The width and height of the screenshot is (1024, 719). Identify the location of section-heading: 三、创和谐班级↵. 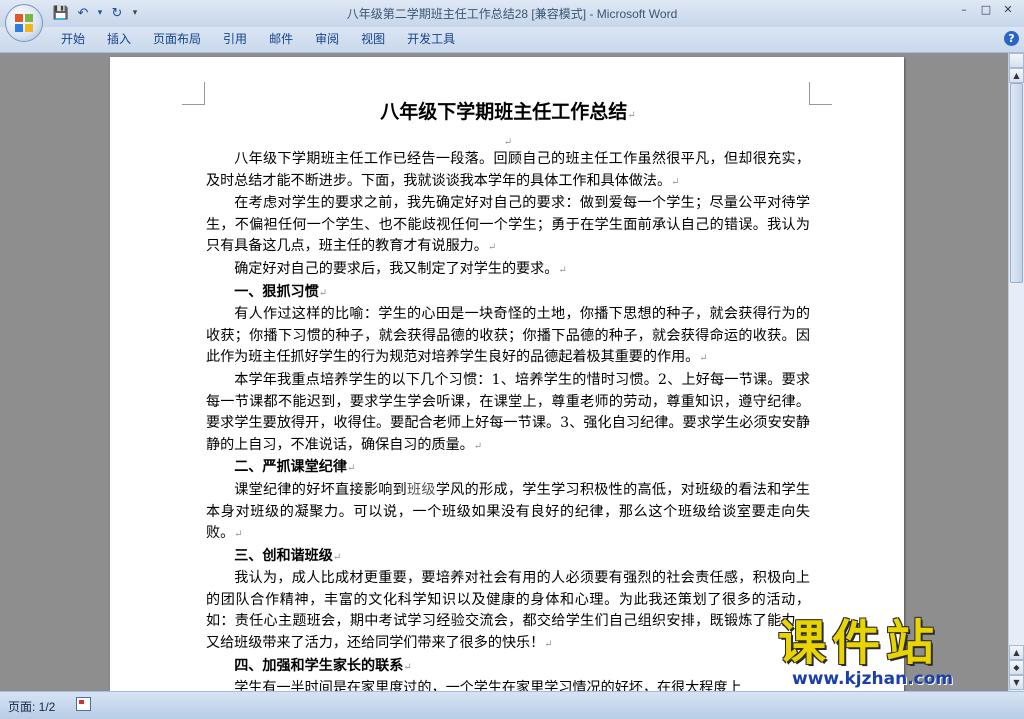
(288, 555).